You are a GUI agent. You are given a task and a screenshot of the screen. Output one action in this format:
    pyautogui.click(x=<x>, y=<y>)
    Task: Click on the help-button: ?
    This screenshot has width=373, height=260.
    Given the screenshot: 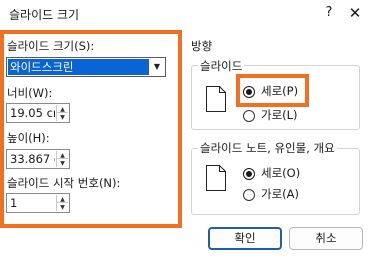 What is the action you would take?
    pyautogui.click(x=329, y=13)
    